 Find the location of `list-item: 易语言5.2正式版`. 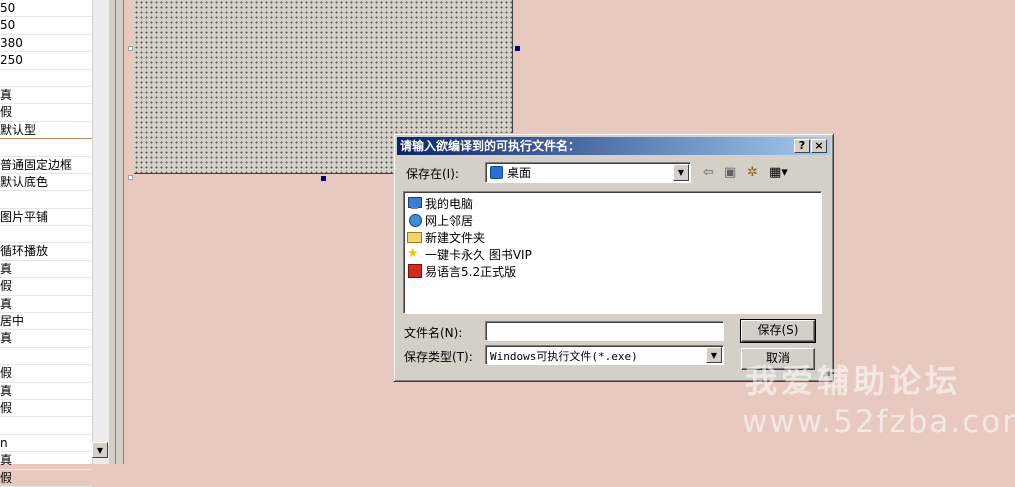

list-item: 易语言5.2正式版 is located at coordinates (461, 271).